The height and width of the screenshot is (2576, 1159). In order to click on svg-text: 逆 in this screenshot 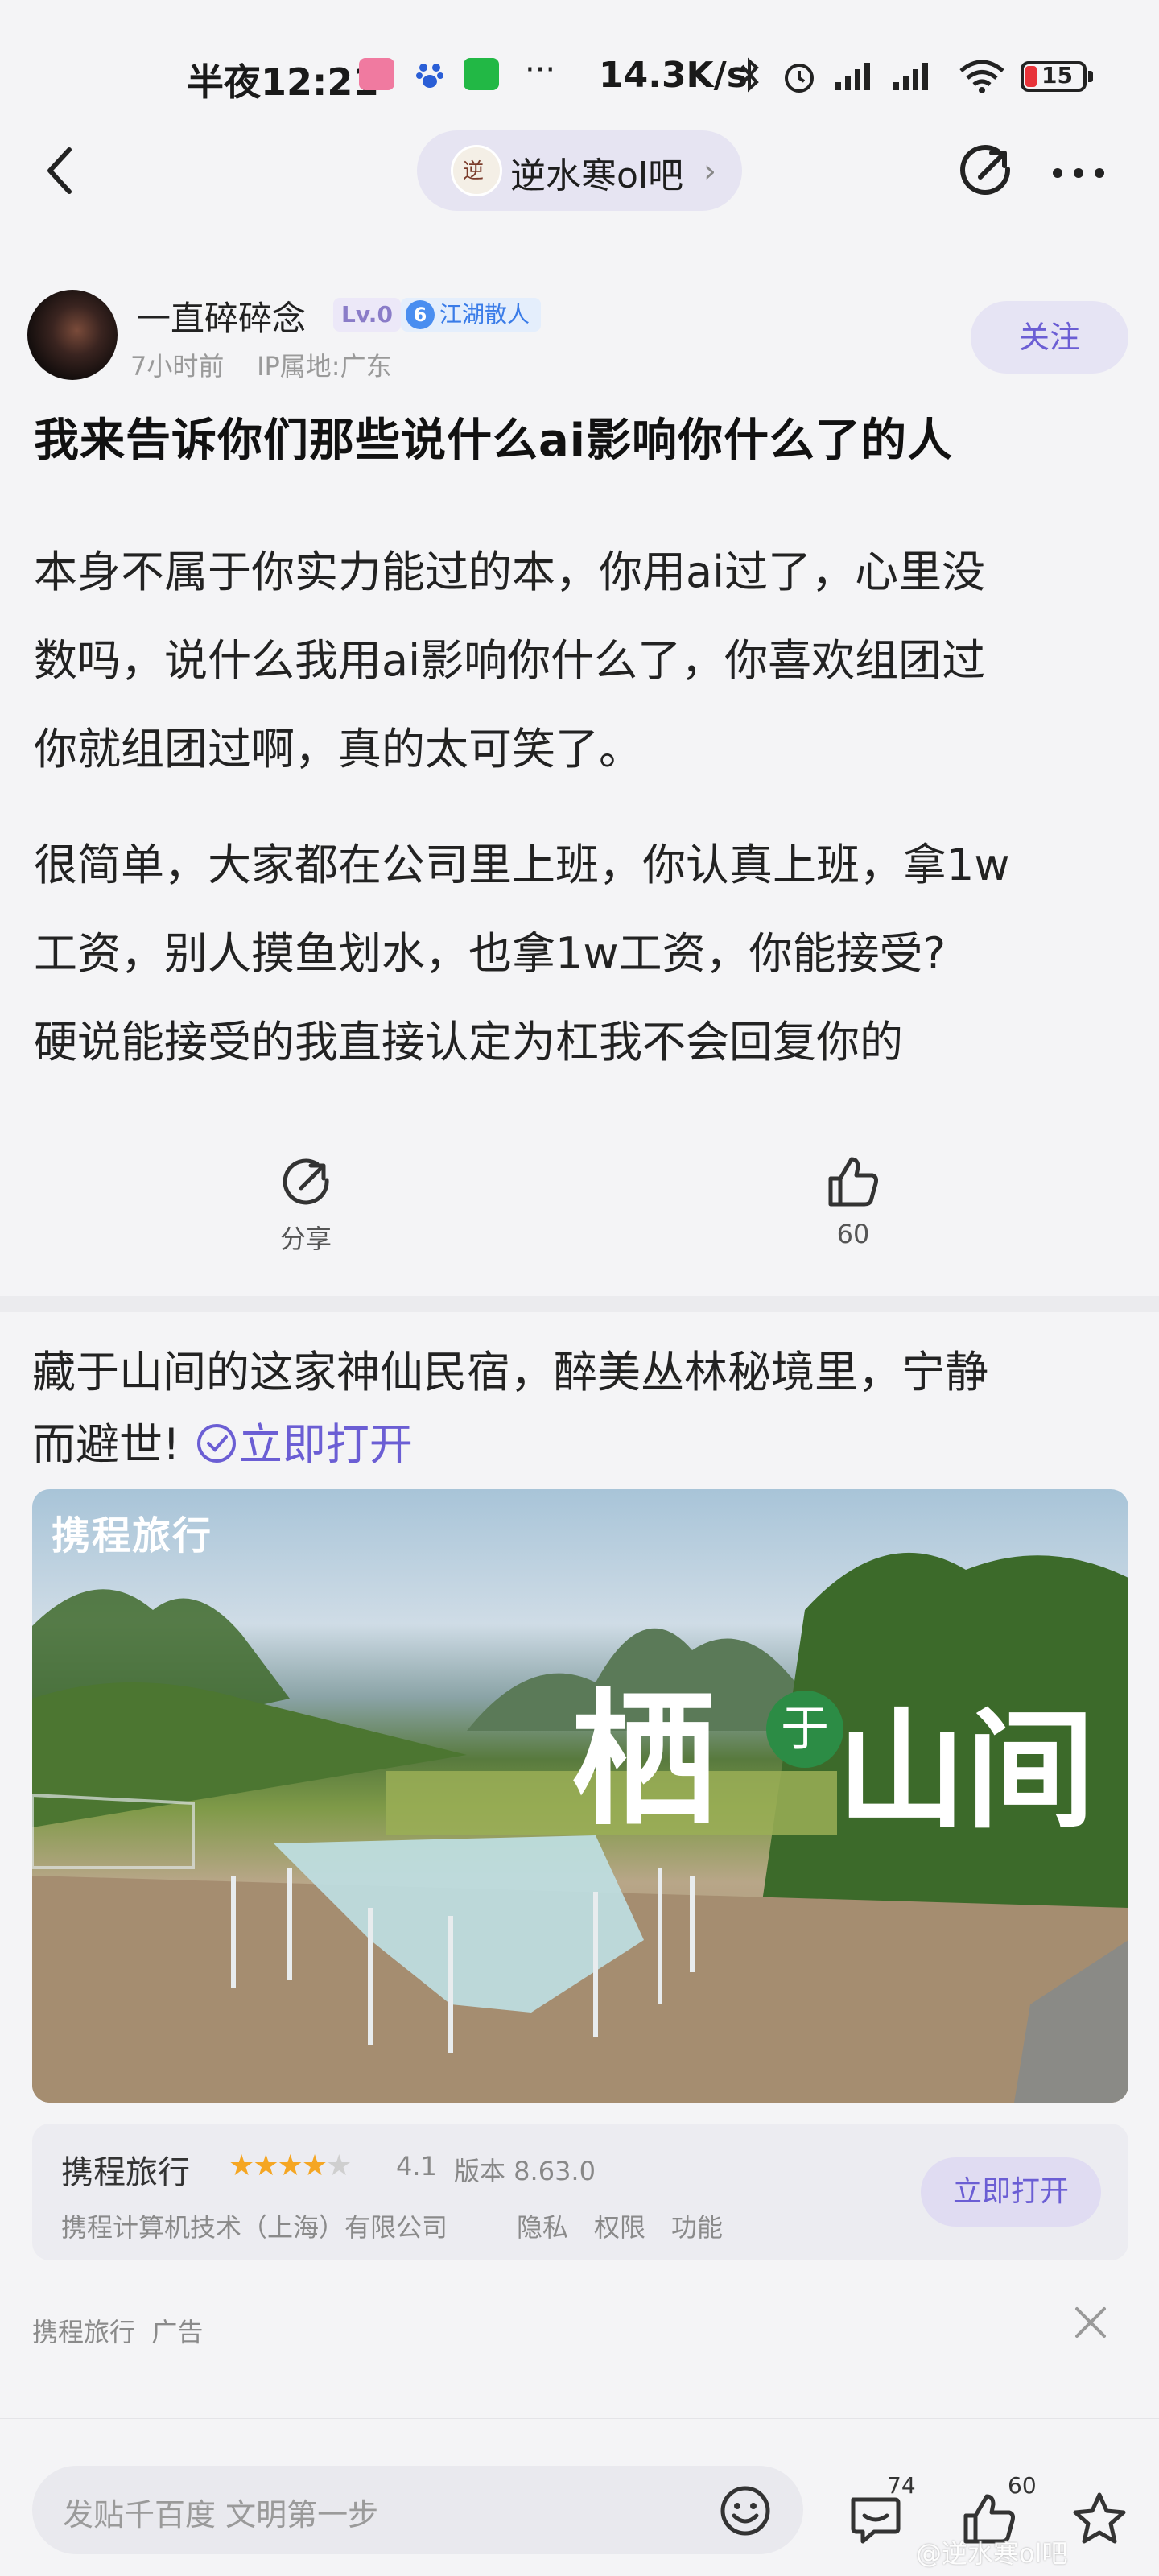, I will do `click(473, 171)`.